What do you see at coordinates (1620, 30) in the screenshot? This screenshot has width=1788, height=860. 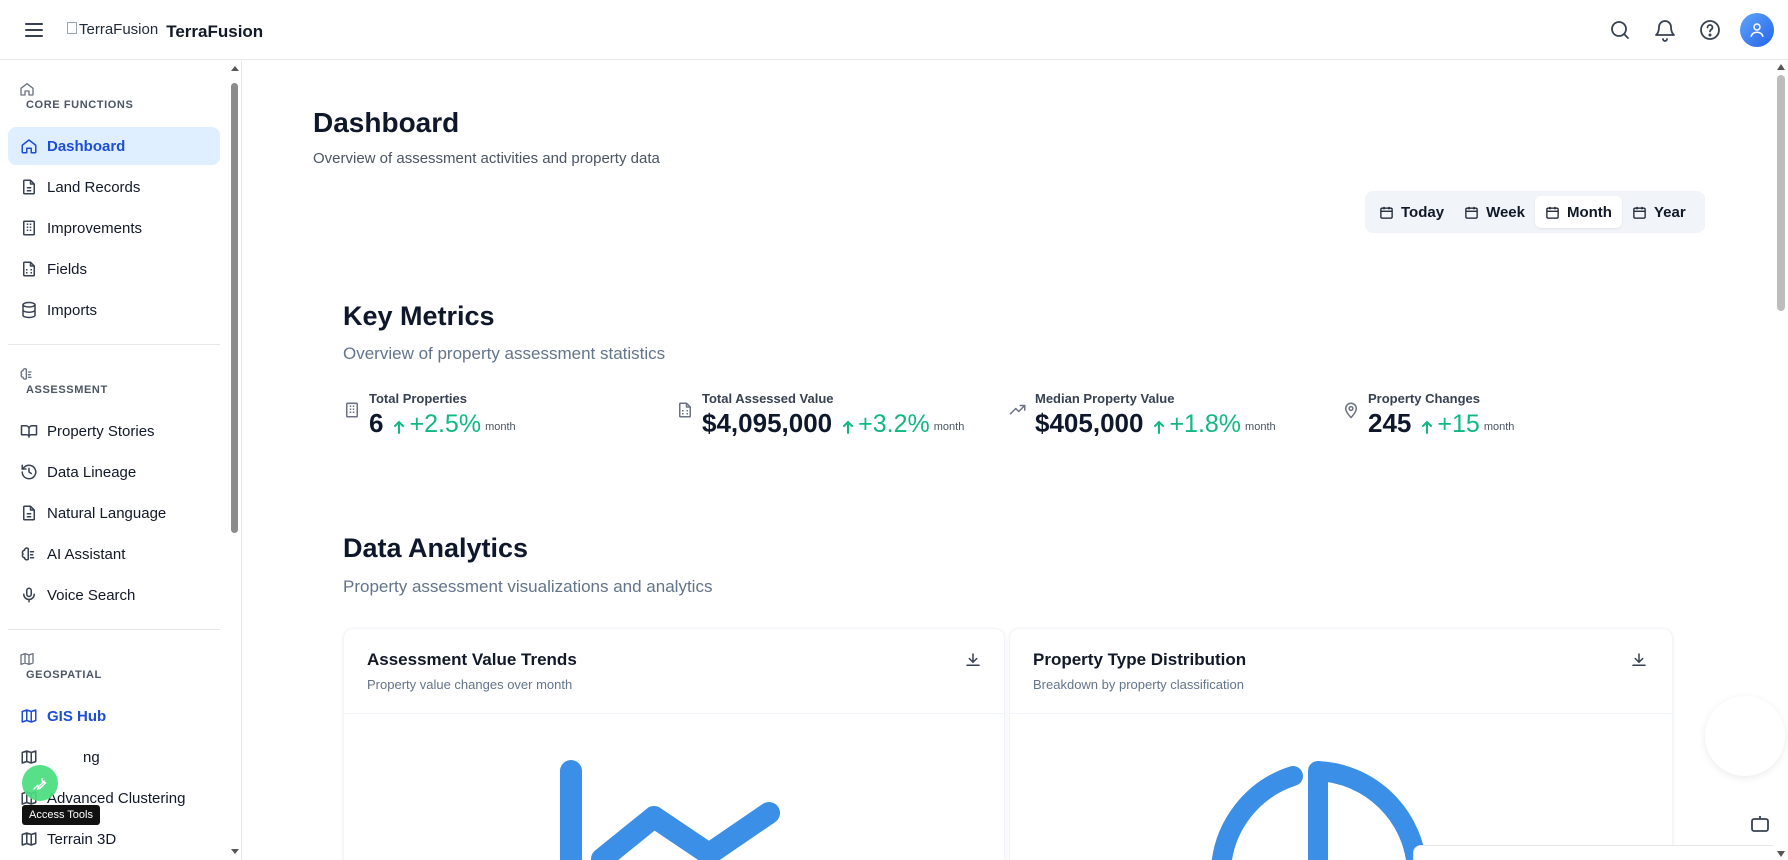 I see `search-icon` at bounding box center [1620, 30].